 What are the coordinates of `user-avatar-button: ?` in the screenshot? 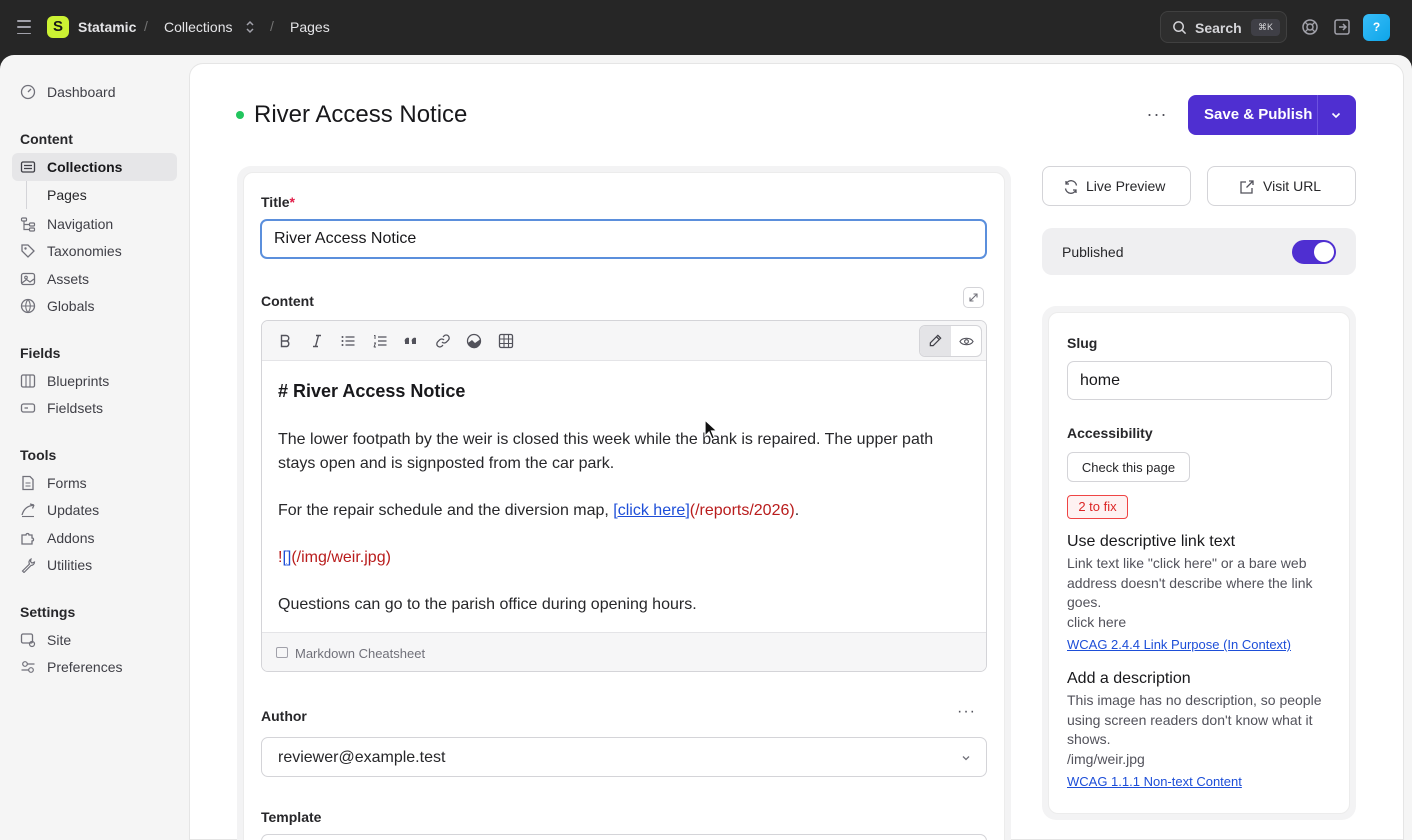 It's located at (1376, 27).